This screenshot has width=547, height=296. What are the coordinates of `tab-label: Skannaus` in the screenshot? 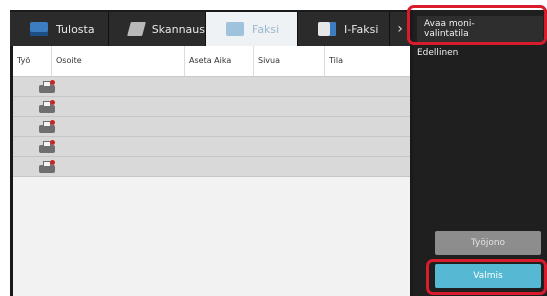 It's located at (178, 29).